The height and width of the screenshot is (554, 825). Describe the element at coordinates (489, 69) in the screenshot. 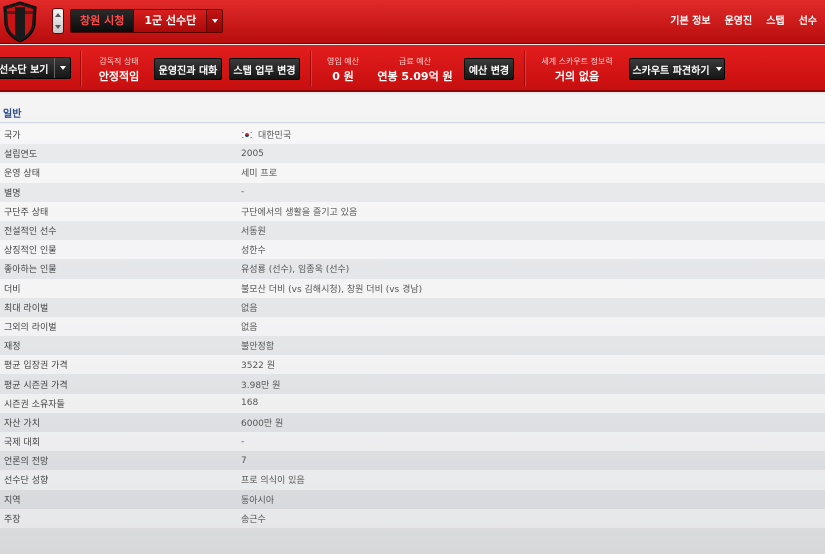

I see `budget-change-button: 예산 변경` at that location.